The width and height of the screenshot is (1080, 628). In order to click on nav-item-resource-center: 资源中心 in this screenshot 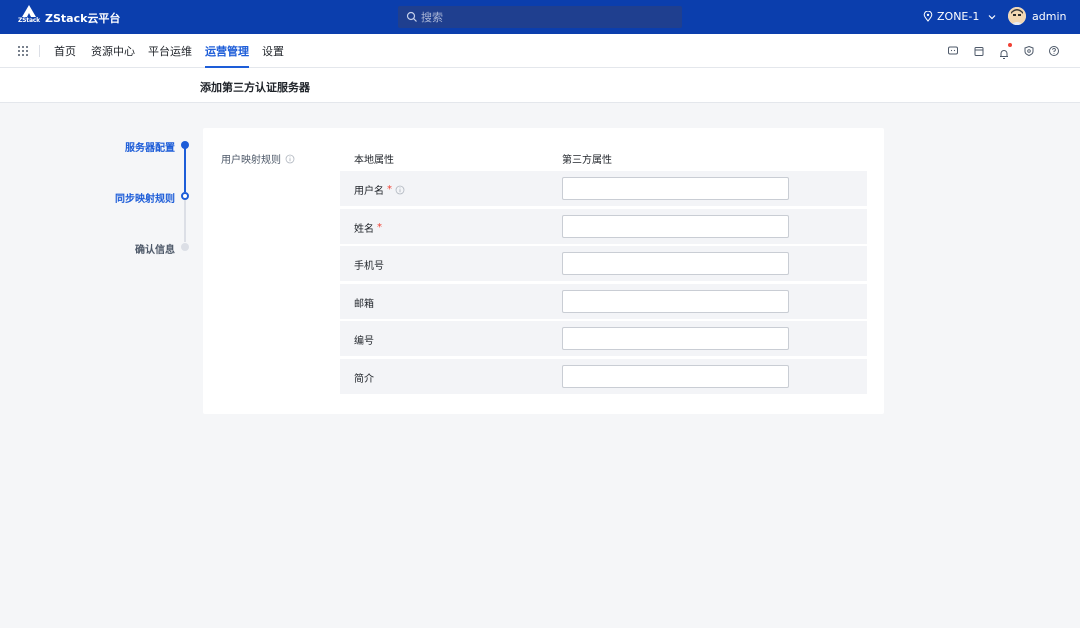, I will do `click(113, 55)`.